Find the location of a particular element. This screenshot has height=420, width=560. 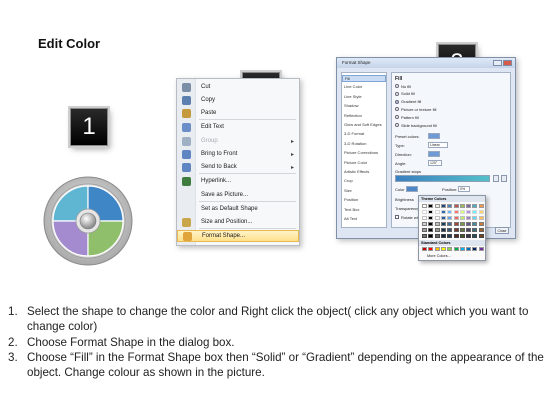

angle-field: 120° is located at coordinates (435, 163).